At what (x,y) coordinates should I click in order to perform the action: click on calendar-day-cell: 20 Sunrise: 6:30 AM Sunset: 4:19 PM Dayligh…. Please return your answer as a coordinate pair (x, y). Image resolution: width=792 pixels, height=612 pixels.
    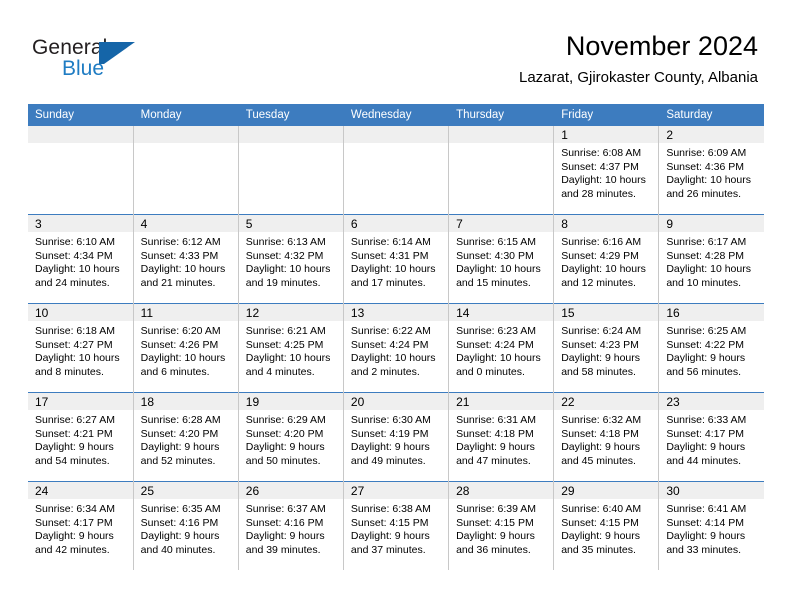
    Looking at the image, I should click on (396, 437).